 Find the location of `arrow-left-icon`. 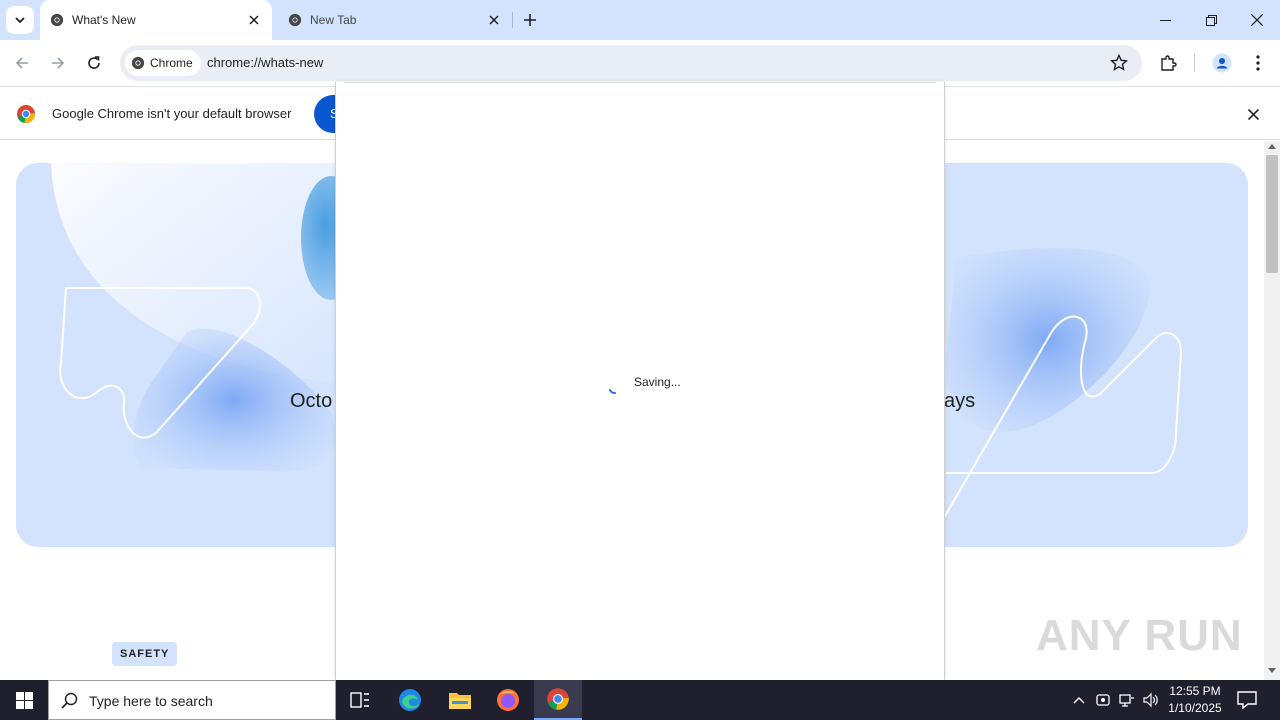

arrow-left-icon is located at coordinates (21, 63).